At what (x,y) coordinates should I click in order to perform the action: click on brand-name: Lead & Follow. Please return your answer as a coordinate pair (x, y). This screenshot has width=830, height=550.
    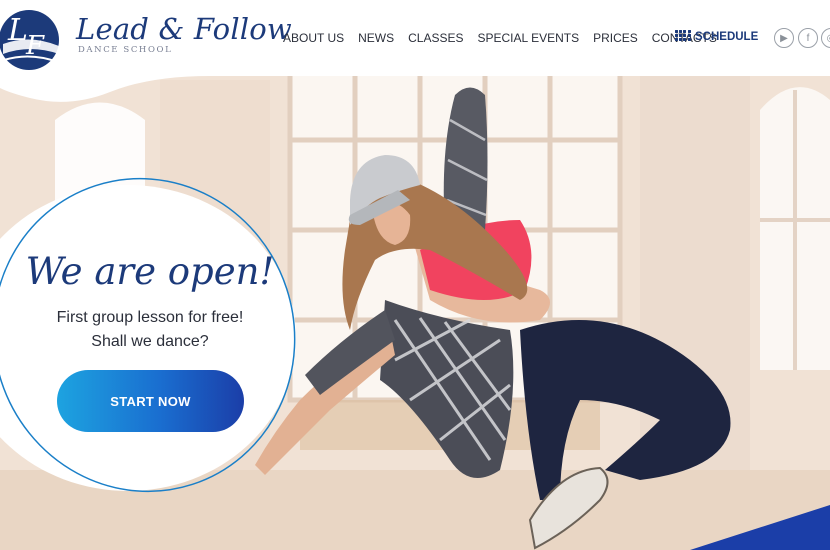
    Looking at the image, I should click on (184, 29).